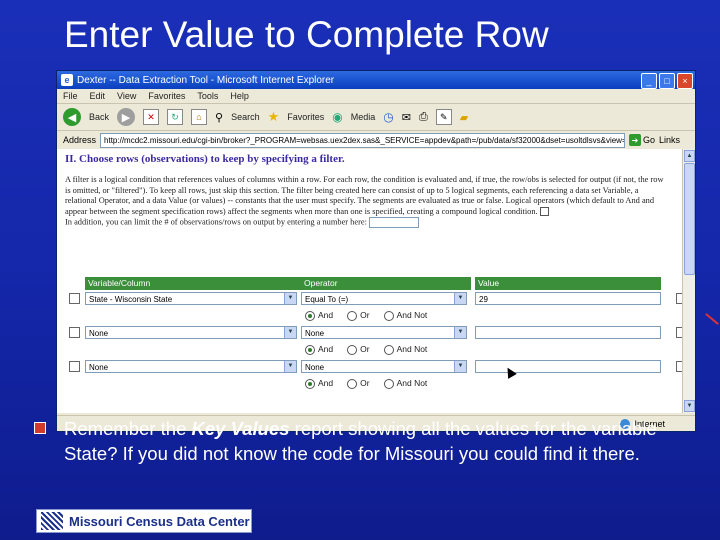 The image size is (720, 540). What do you see at coordinates (80, 140) in the screenshot?
I see `address-label: Address` at bounding box center [80, 140].